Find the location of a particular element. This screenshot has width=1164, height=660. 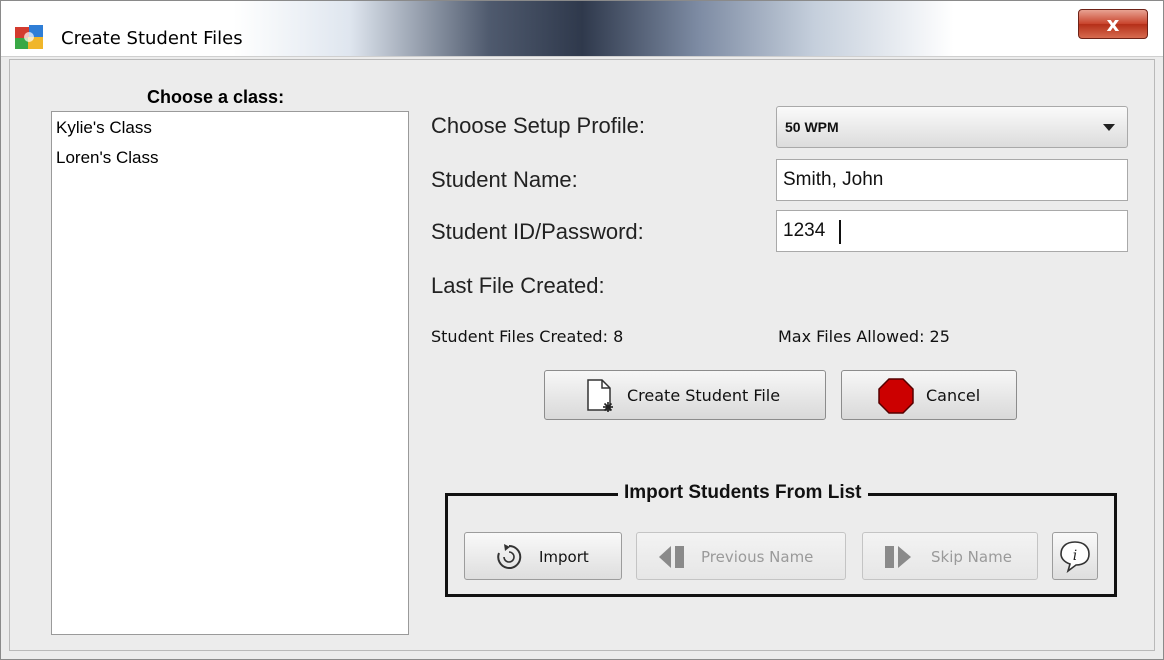

class-item-loren: Loren's Class is located at coordinates (107, 158).